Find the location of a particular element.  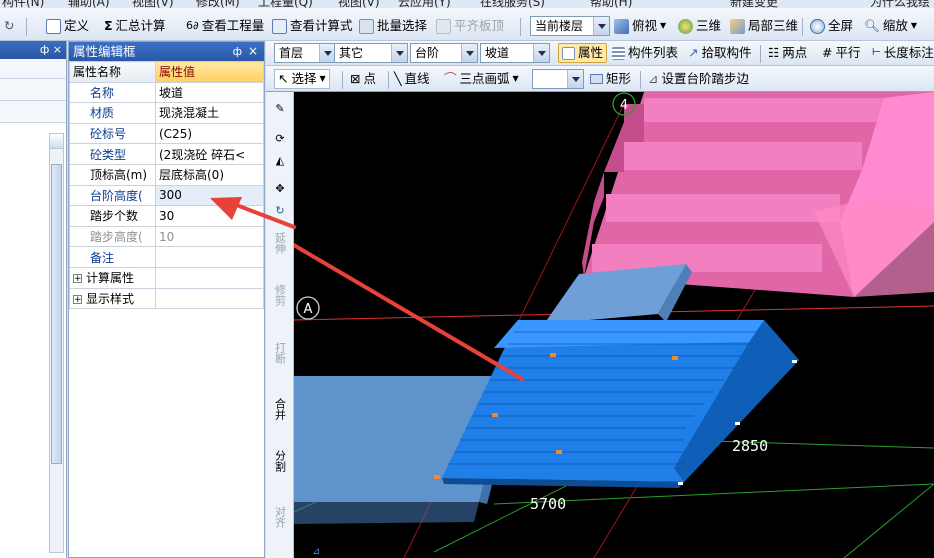

three-d-button: 三维 is located at coordinates (699, 26).